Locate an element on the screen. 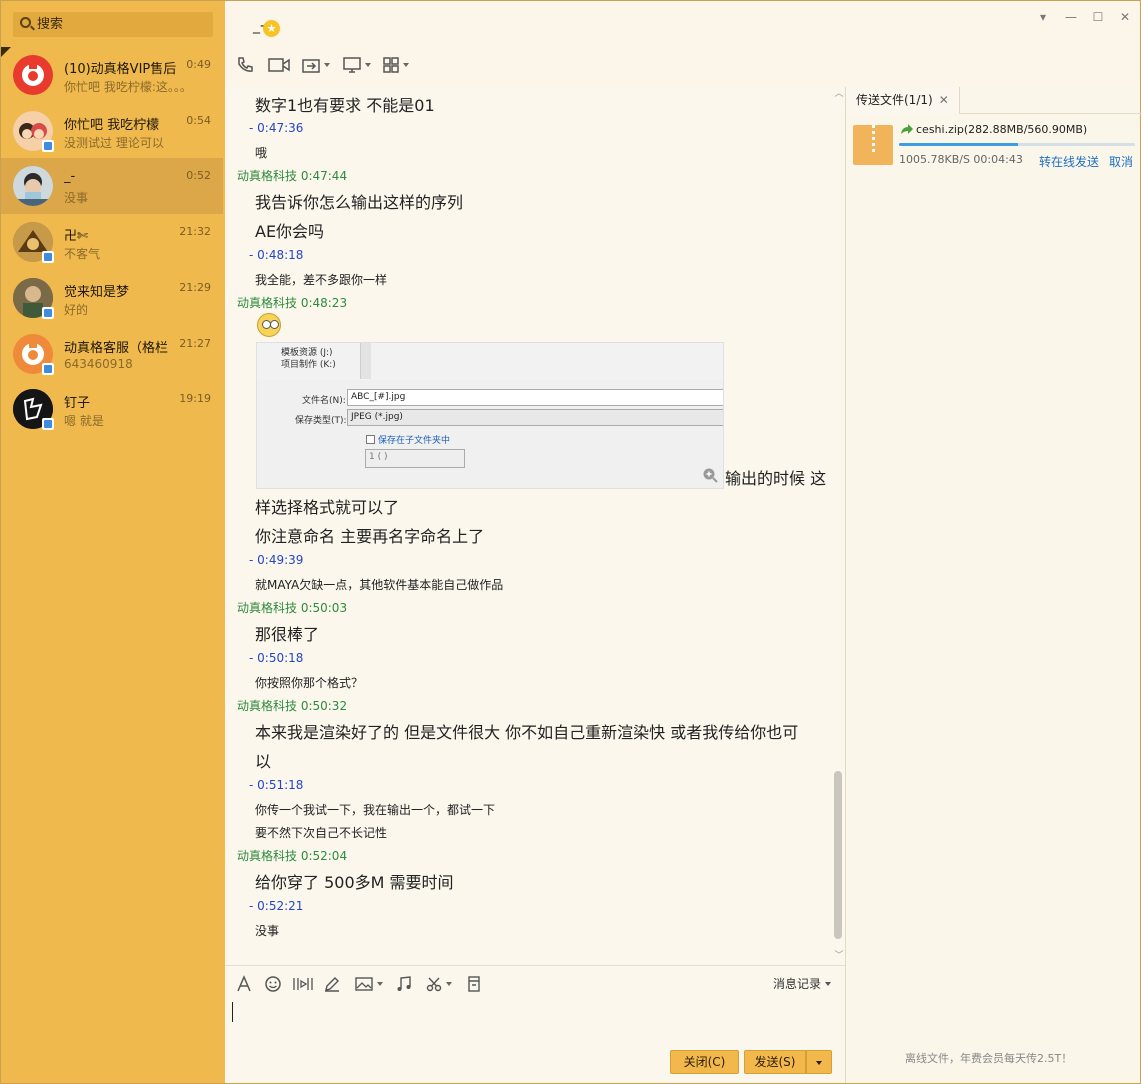  voice-call-button is located at coordinates (245, 65).